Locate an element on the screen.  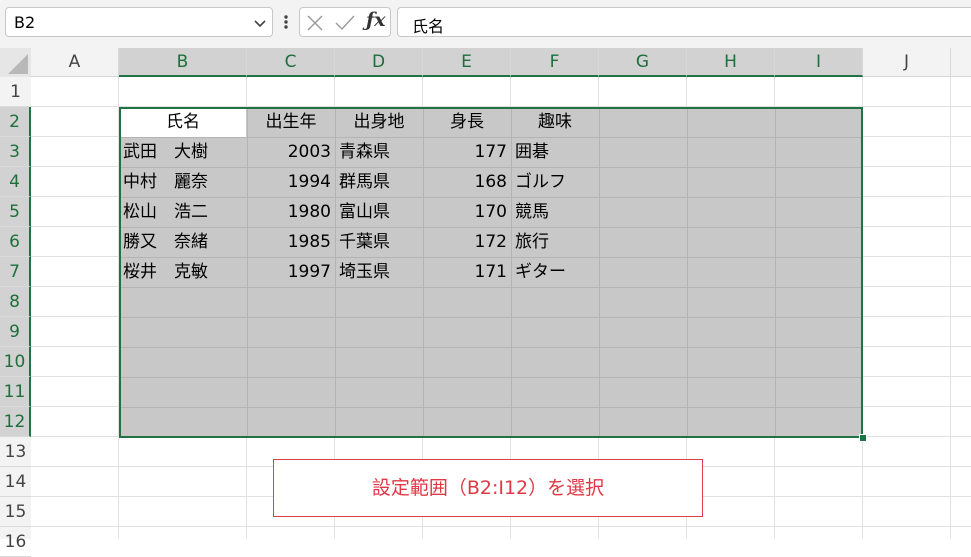
fill-handle is located at coordinates (863, 438).